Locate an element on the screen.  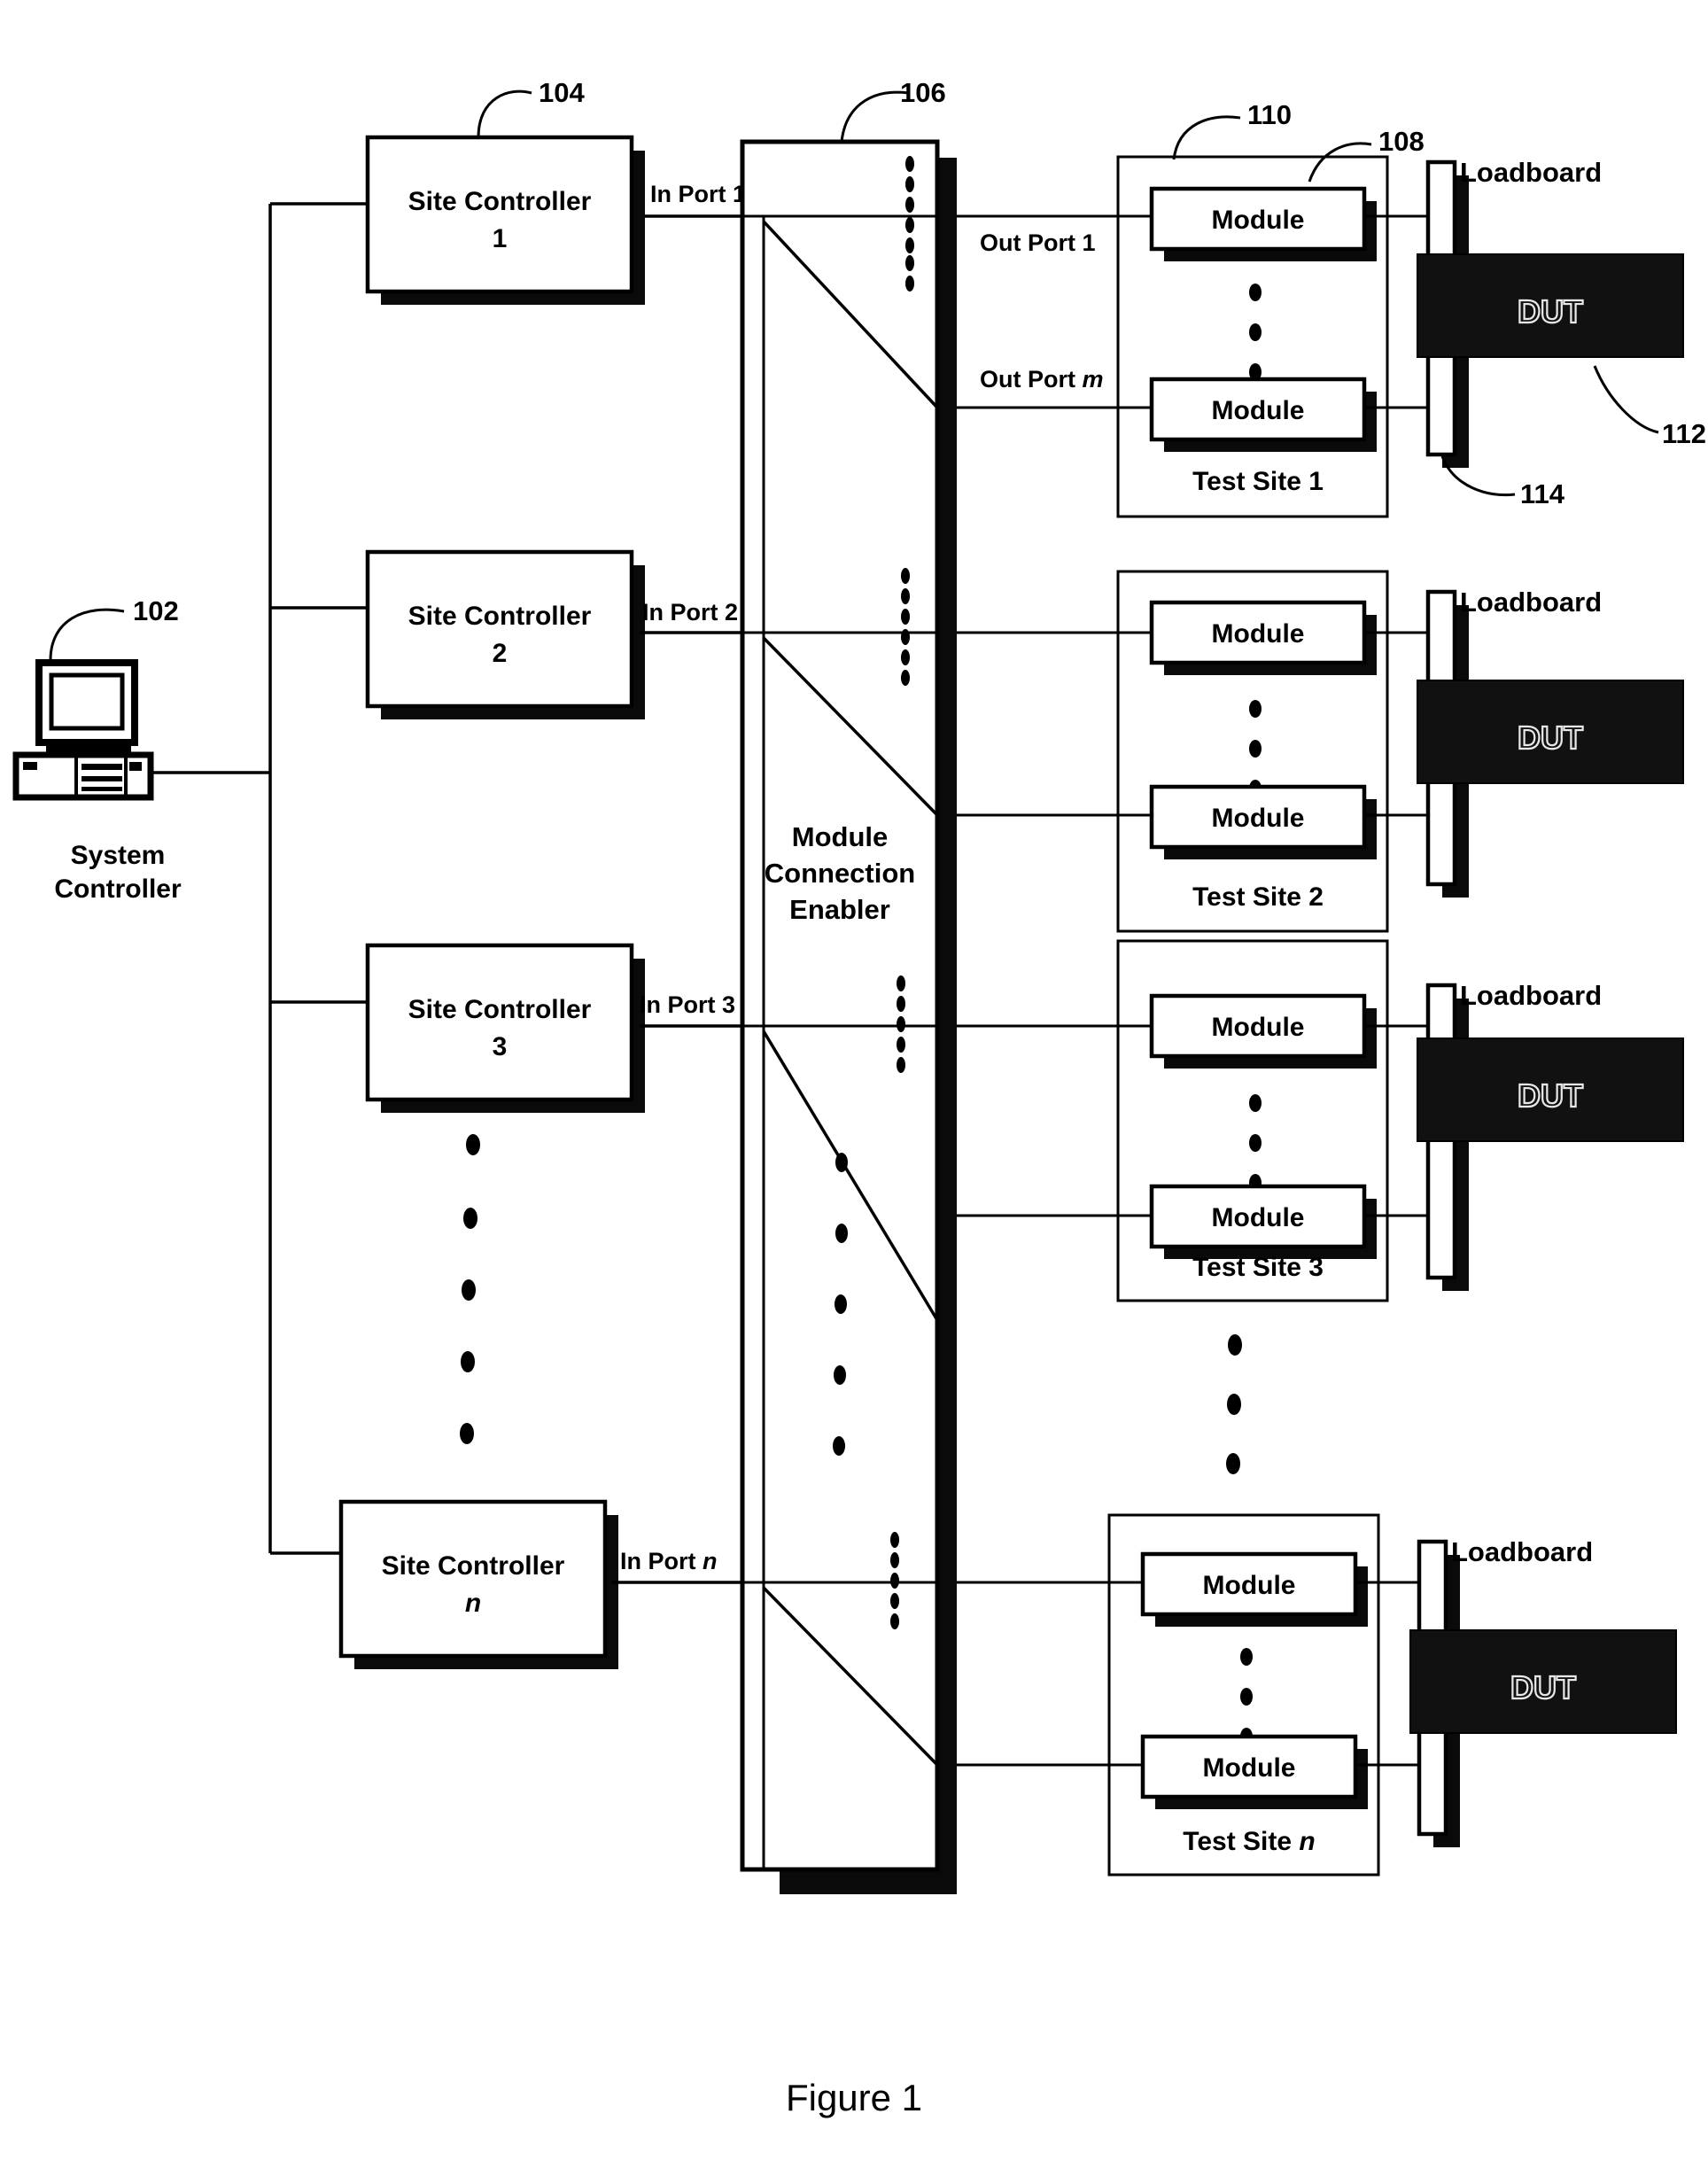
in-port-1-label: In Port 1 is located at coordinates (698, 194).